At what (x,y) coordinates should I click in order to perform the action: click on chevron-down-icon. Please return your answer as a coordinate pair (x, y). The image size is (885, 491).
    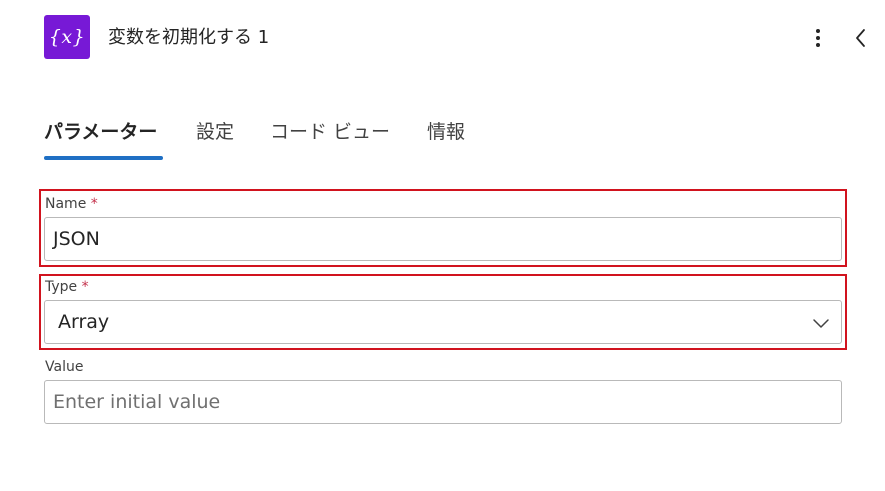
    Looking at the image, I should click on (821, 322).